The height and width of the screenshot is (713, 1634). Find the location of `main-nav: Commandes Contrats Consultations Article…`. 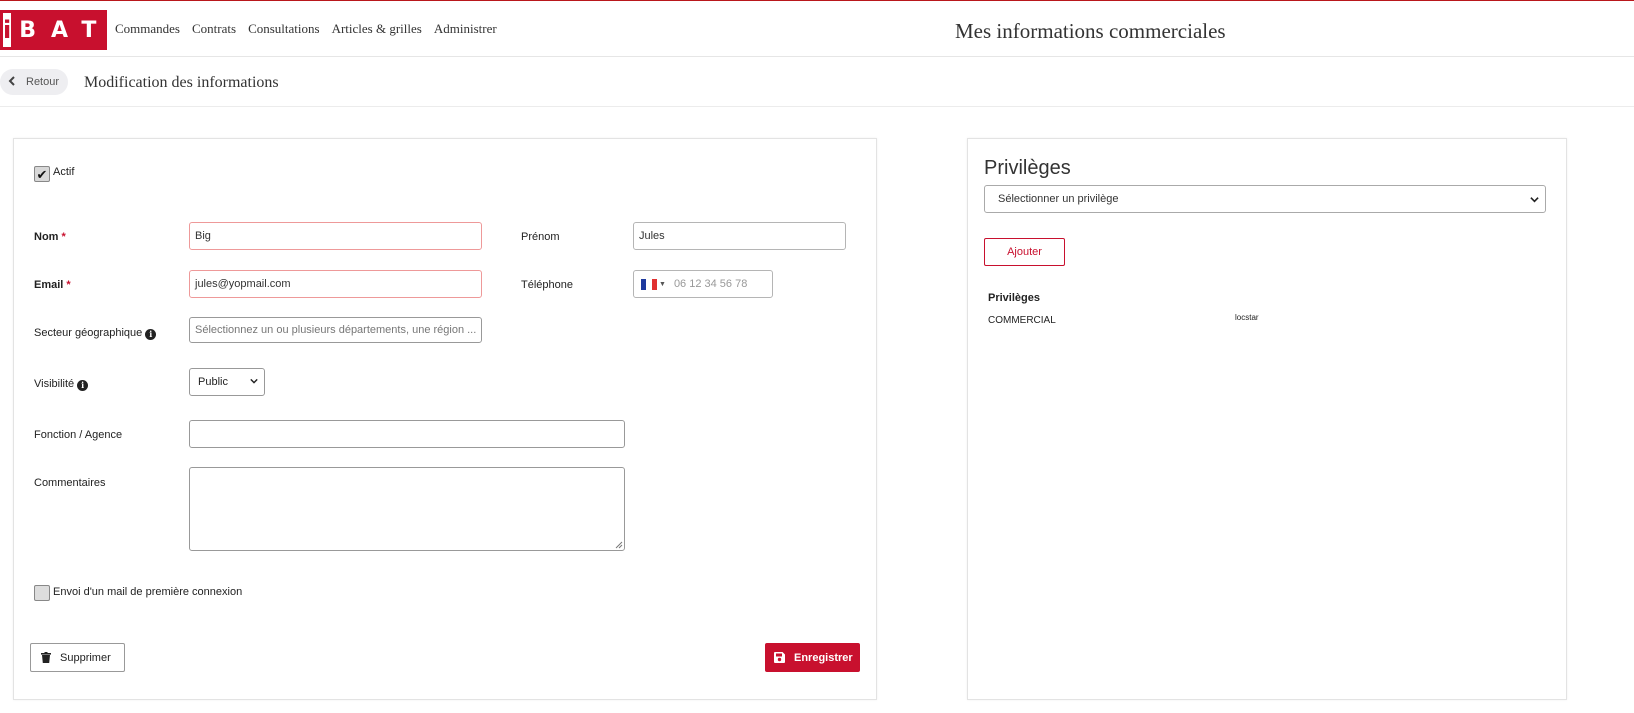

main-nav: Commandes Contrats Consultations Article… is located at coordinates (312, 29).